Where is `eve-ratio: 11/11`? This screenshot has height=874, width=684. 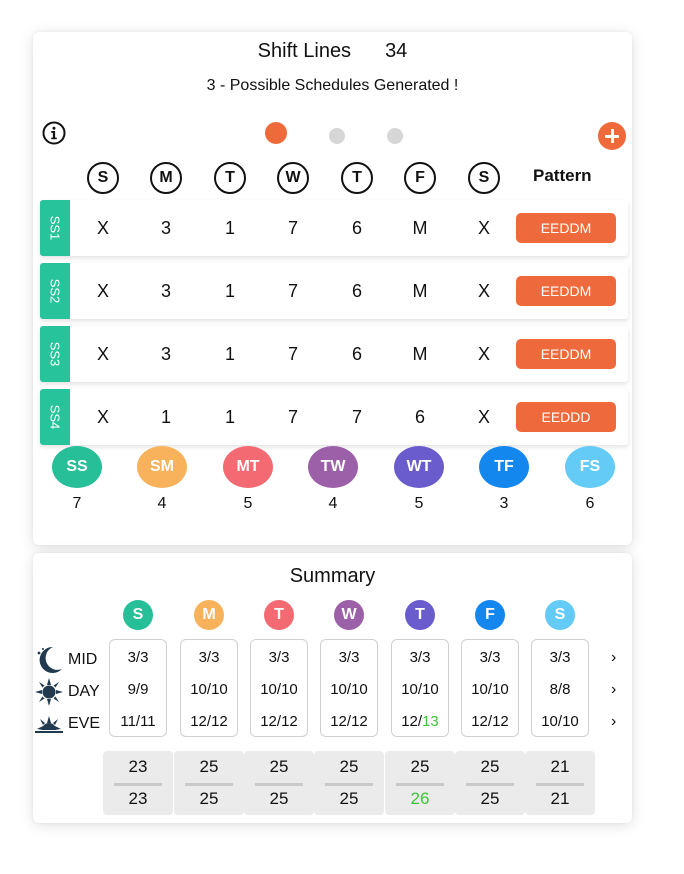 eve-ratio: 11/11 is located at coordinates (138, 721).